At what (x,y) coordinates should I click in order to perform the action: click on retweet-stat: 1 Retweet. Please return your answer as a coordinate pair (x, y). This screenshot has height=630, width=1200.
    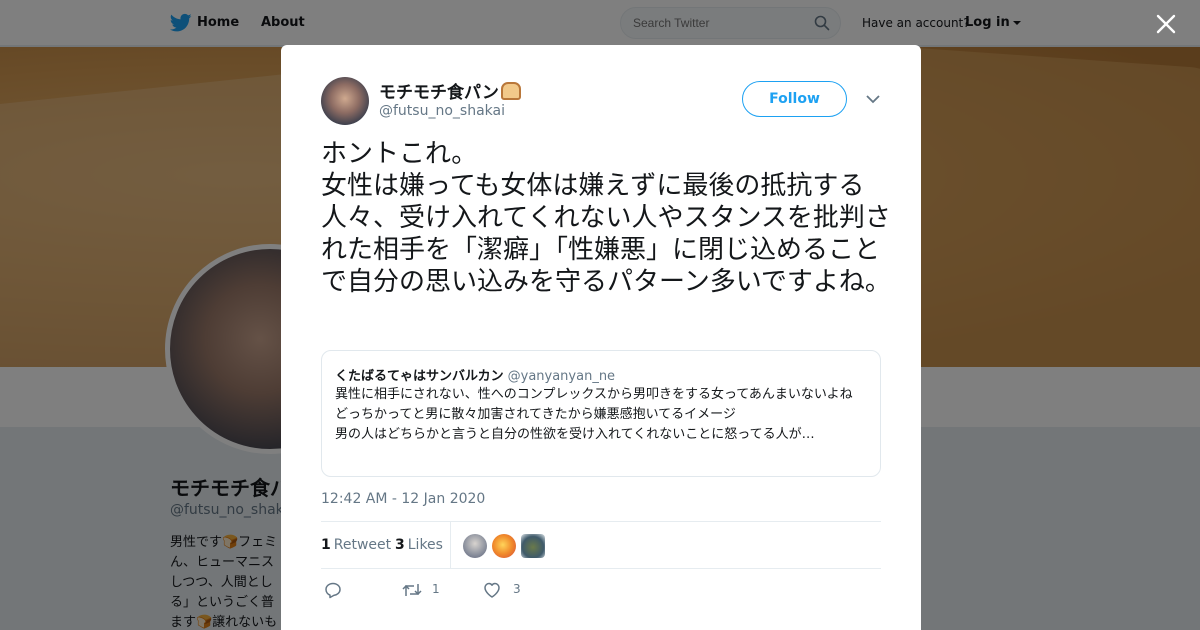
    Looking at the image, I should click on (356, 545).